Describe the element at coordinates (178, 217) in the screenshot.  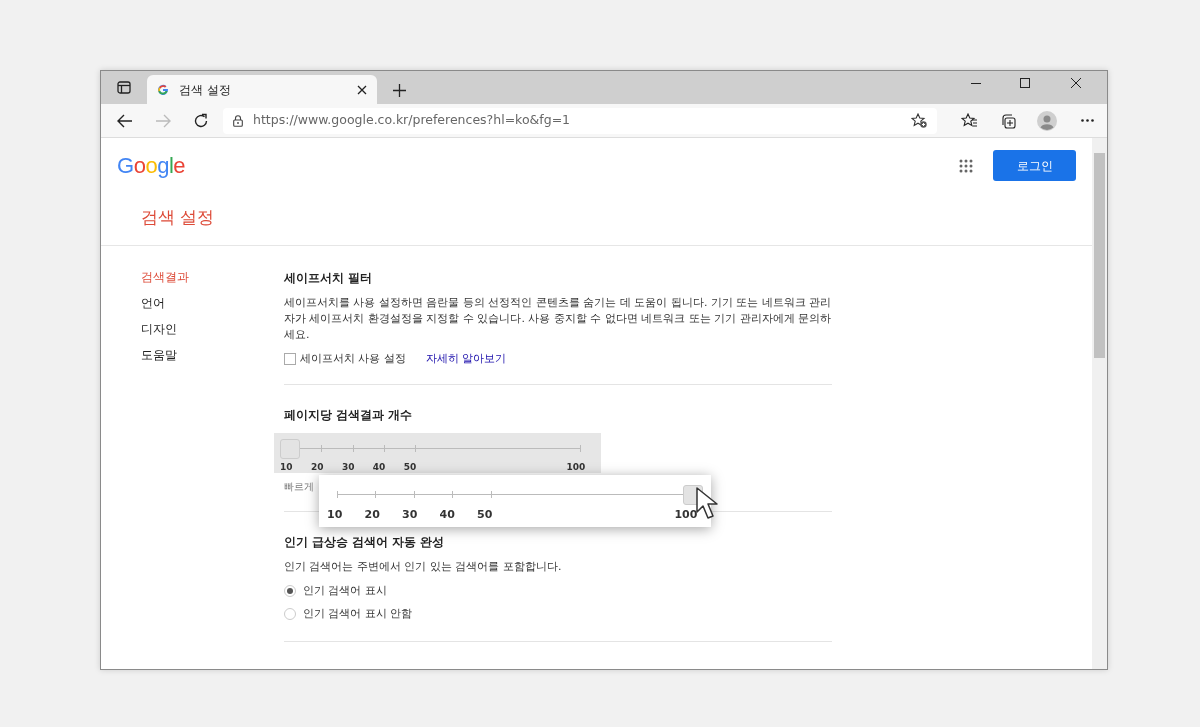
I see `page-title: 검색 설정` at that location.